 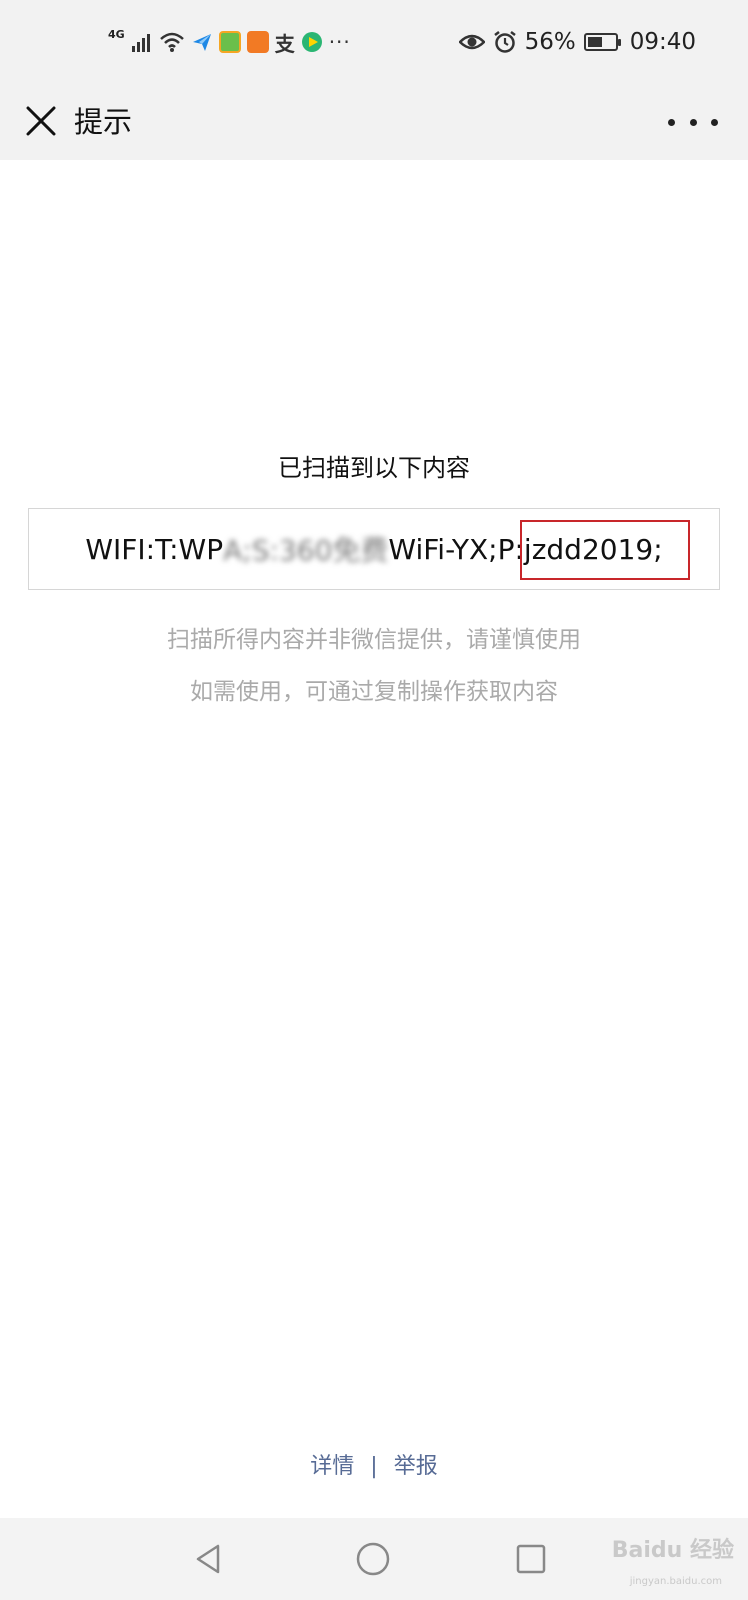 I want to click on battery-icon, so click(x=602, y=42).